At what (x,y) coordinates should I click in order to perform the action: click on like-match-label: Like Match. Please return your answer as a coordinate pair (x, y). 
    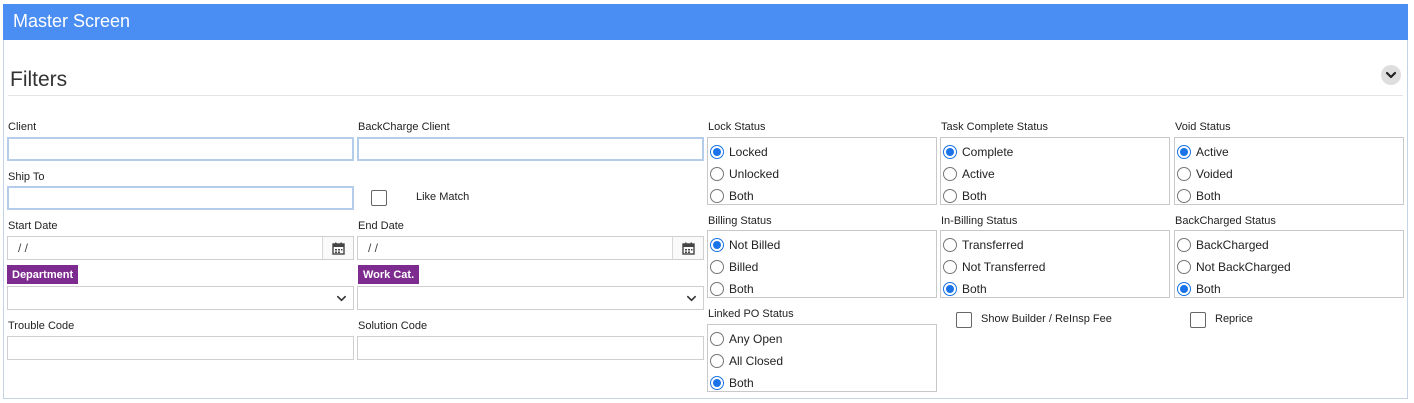
    Looking at the image, I should click on (443, 197).